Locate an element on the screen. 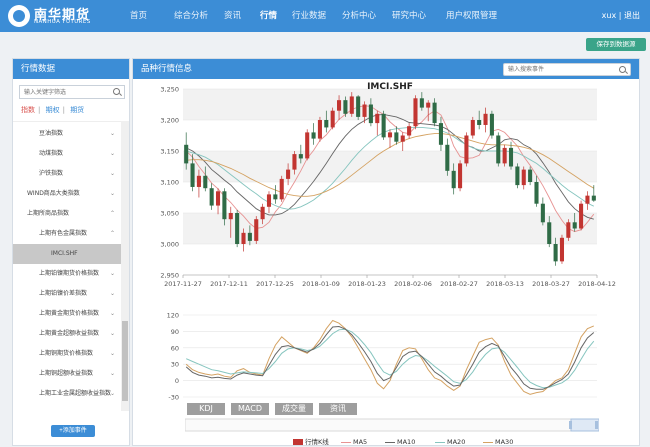 Image resolution: width=650 pixels, height=447 pixels. logout-link: 退出 is located at coordinates (632, 15).